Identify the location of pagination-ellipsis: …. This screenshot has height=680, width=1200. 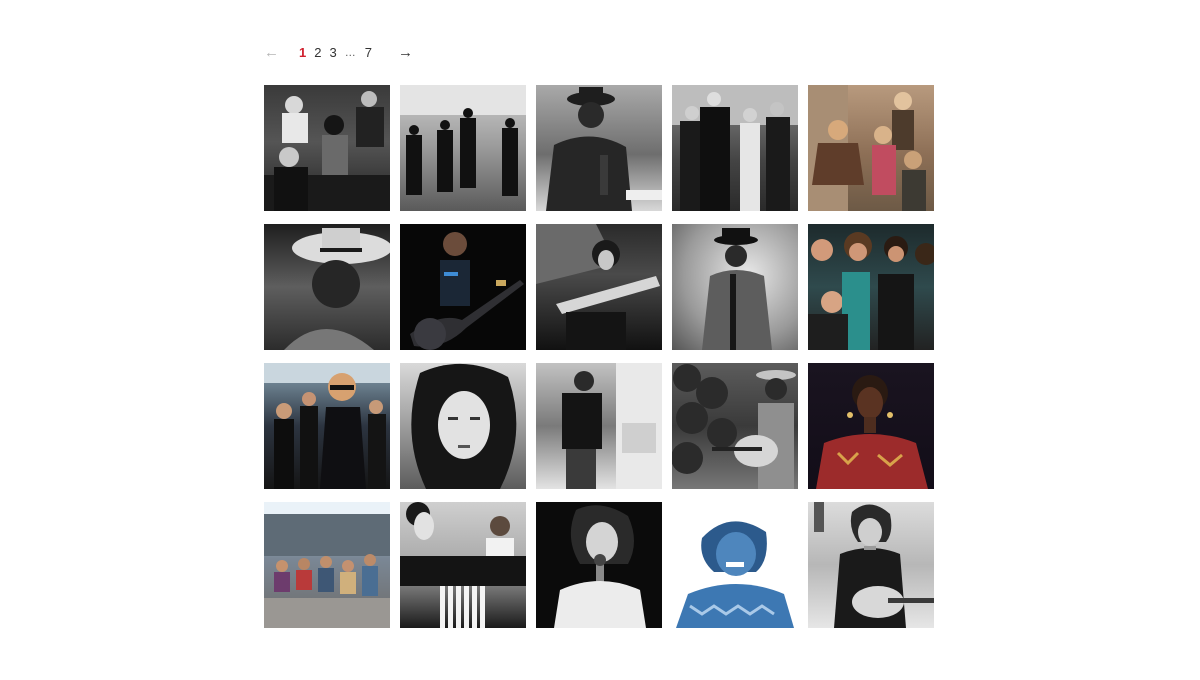
(350, 53).